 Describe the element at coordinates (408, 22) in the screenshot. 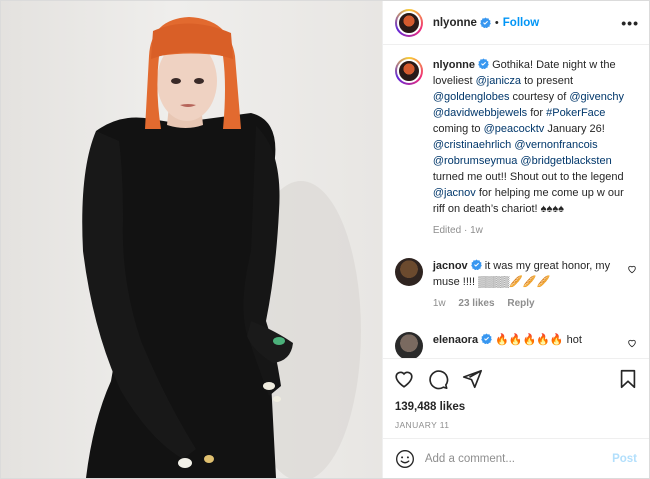

I see `author-avatar` at that location.